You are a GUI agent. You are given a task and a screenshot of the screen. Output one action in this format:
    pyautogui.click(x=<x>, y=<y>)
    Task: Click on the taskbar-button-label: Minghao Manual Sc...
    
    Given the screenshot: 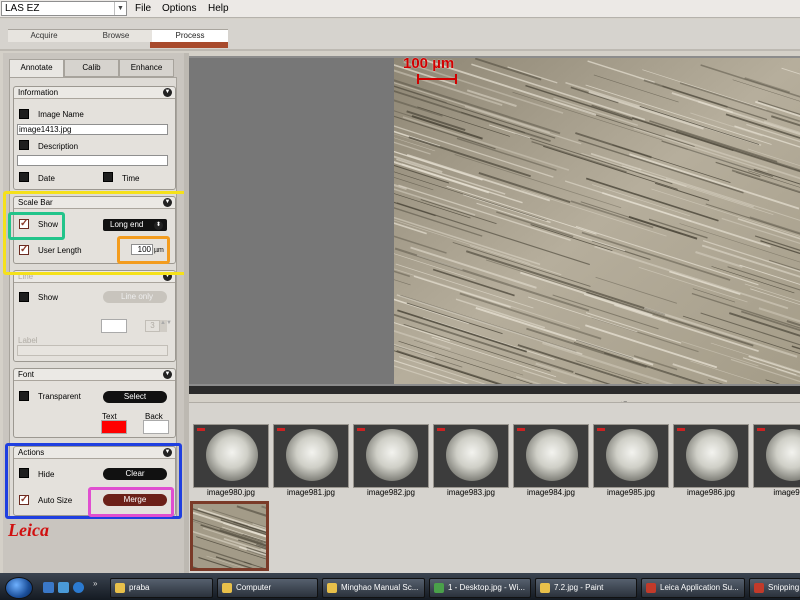 What is the action you would take?
    pyautogui.click(x=380, y=587)
    